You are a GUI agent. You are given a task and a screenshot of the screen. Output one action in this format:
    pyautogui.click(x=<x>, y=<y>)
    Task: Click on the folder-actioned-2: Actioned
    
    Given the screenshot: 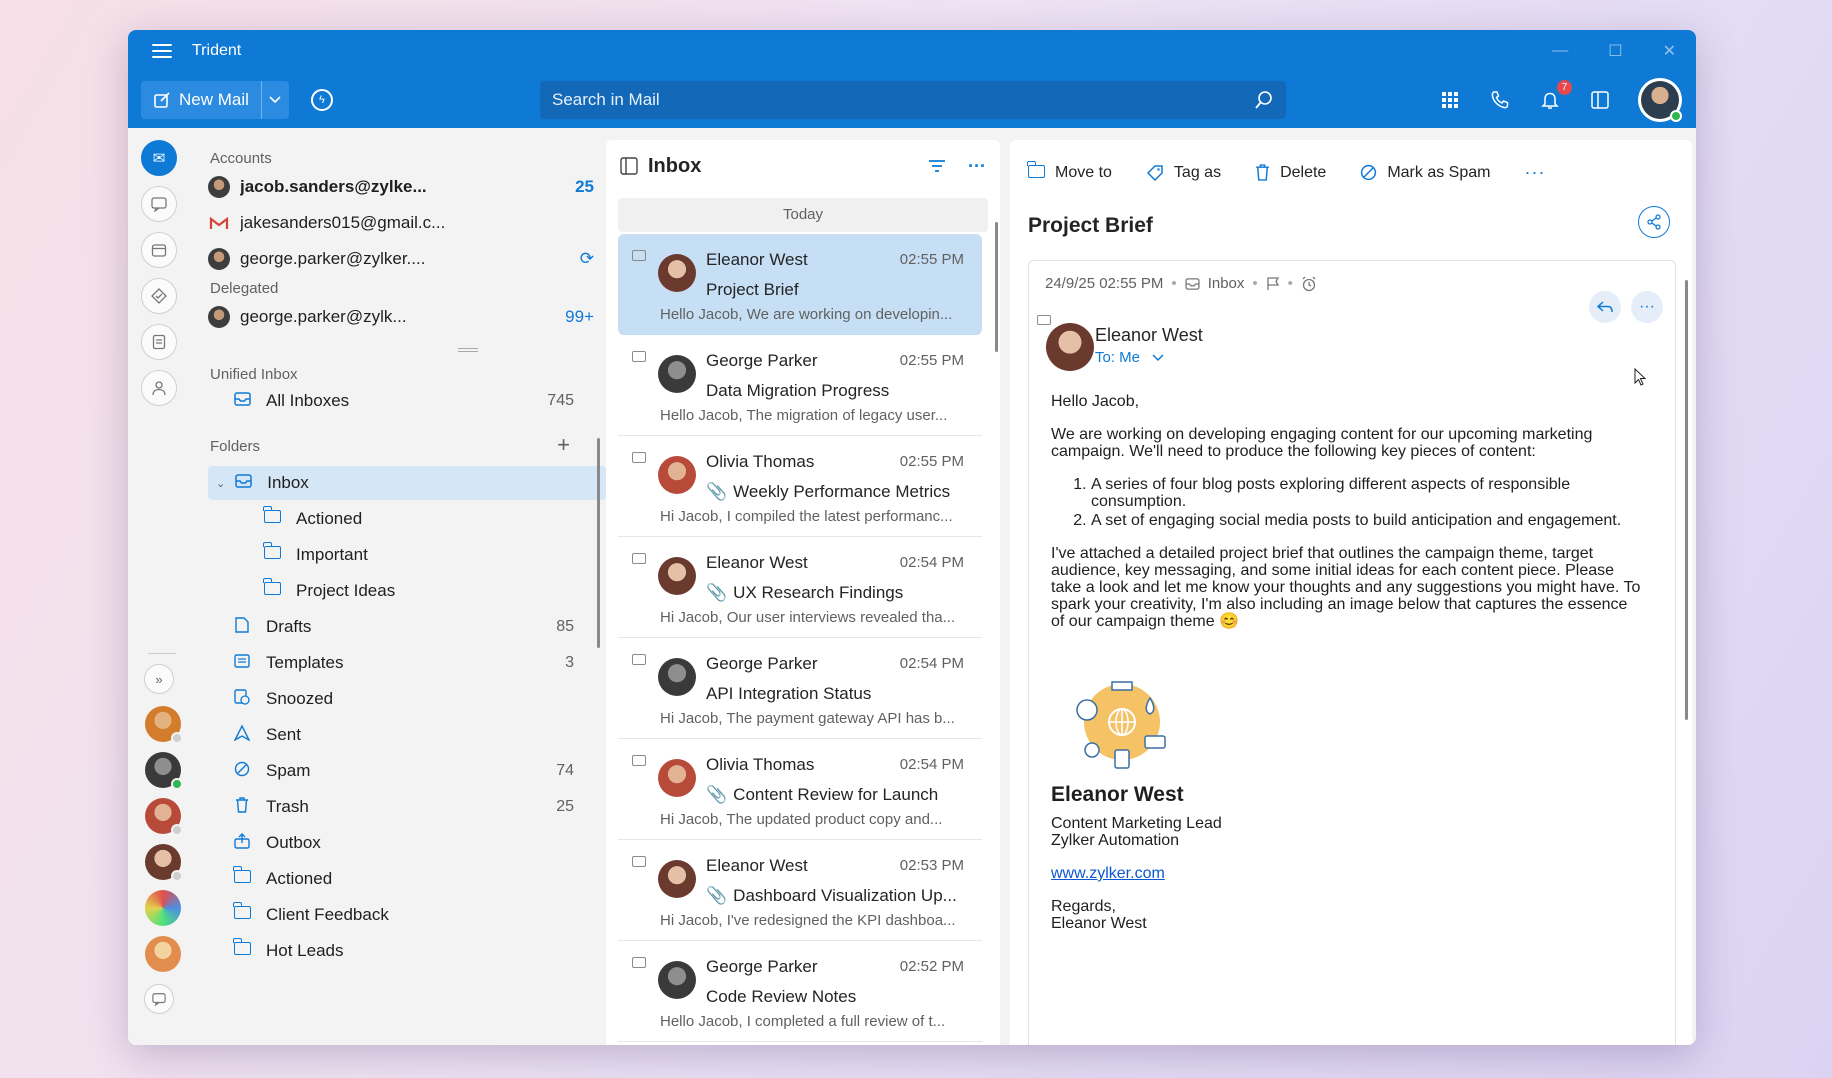 What is the action you would take?
    pyautogui.click(x=399, y=879)
    